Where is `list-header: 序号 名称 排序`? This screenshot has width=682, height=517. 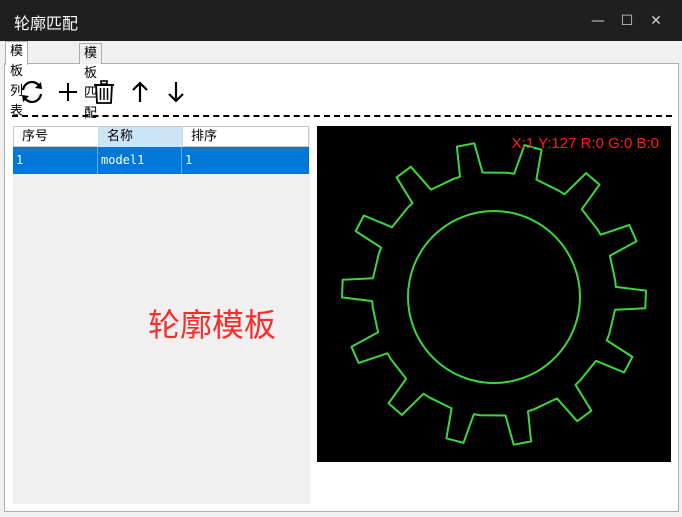
list-header: 序号 名称 排序 is located at coordinates (161, 136).